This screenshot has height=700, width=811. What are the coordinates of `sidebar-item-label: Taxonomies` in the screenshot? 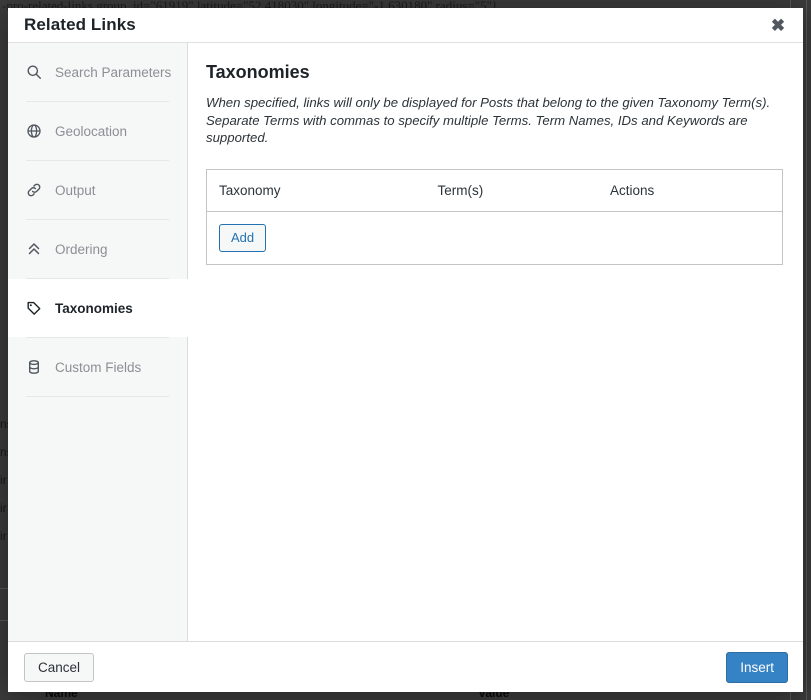 It's located at (94, 308).